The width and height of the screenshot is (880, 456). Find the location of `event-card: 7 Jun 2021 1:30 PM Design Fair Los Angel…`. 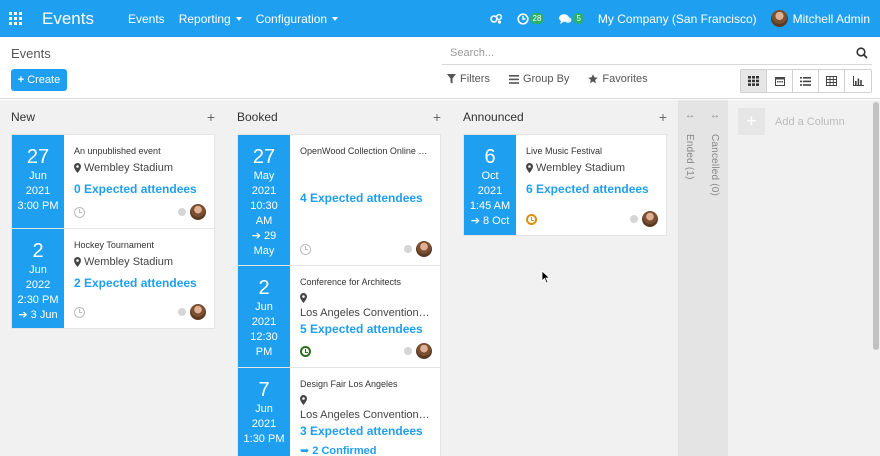

event-card: 7 Jun 2021 1:30 PM Design Fair Los Angel… is located at coordinates (339, 411).